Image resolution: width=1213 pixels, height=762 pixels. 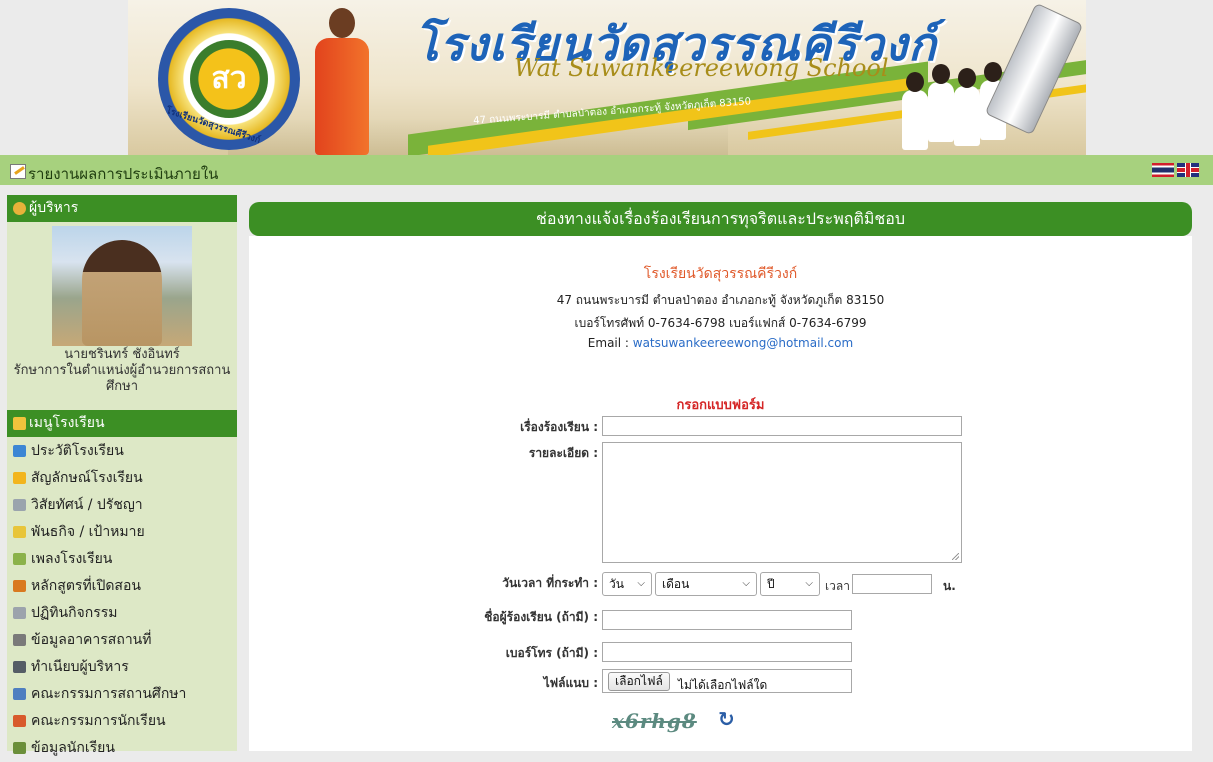 What do you see at coordinates (727, 620) in the screenshot?
I see `complainant-name-input` at bounding box center [727, 620].